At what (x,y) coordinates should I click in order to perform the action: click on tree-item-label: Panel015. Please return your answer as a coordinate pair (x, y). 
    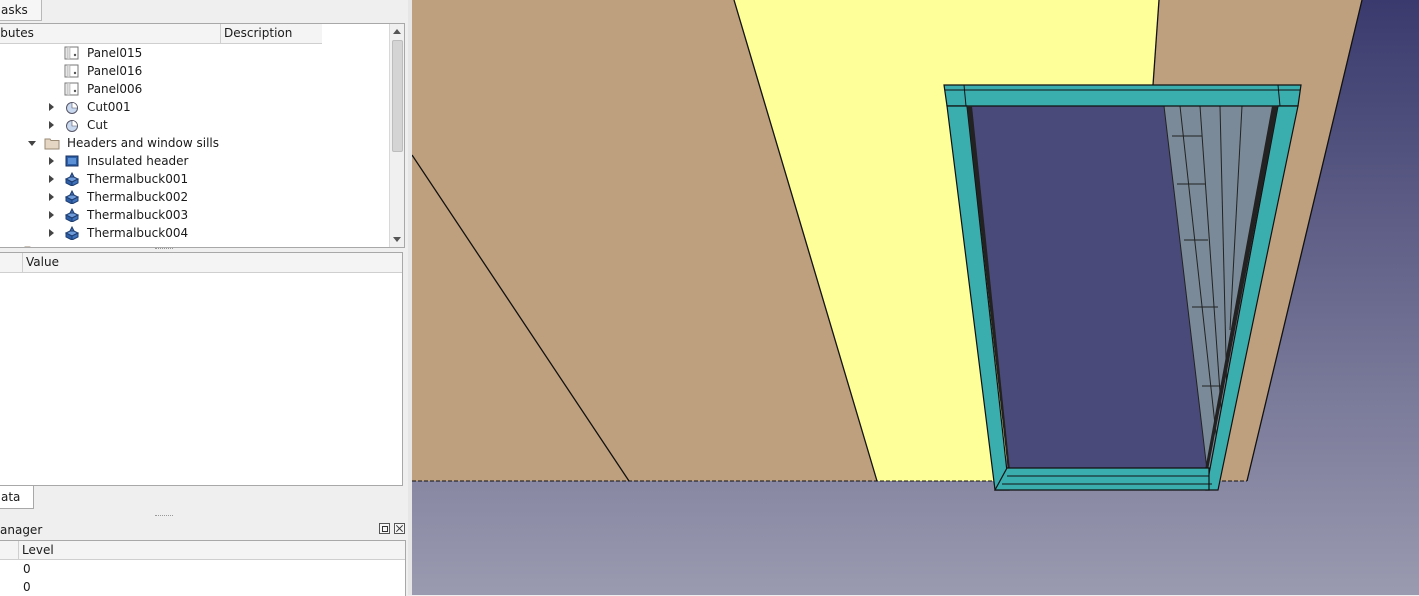
    Looking at the image, I should click on (115, 53).